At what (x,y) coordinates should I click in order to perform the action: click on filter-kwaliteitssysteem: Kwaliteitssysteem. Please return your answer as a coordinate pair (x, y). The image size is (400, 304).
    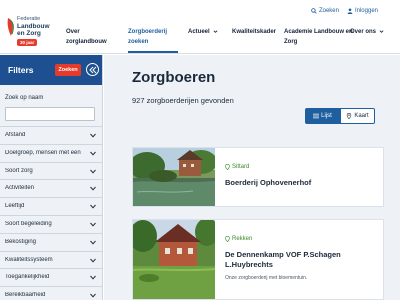
    Looking at the image, I should click on (51, 259).